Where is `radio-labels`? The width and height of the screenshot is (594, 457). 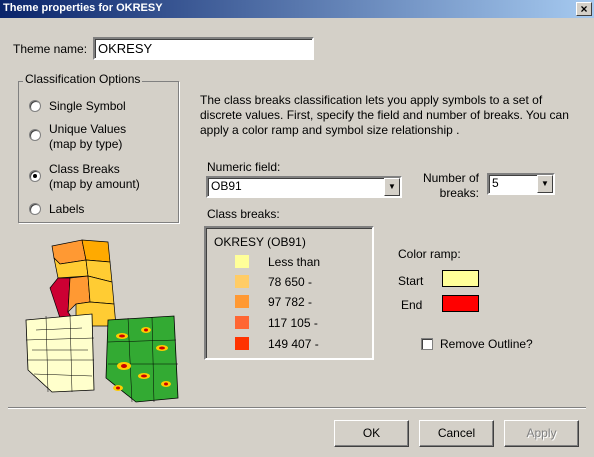 radio-labels is located at coordinates (35, 209).